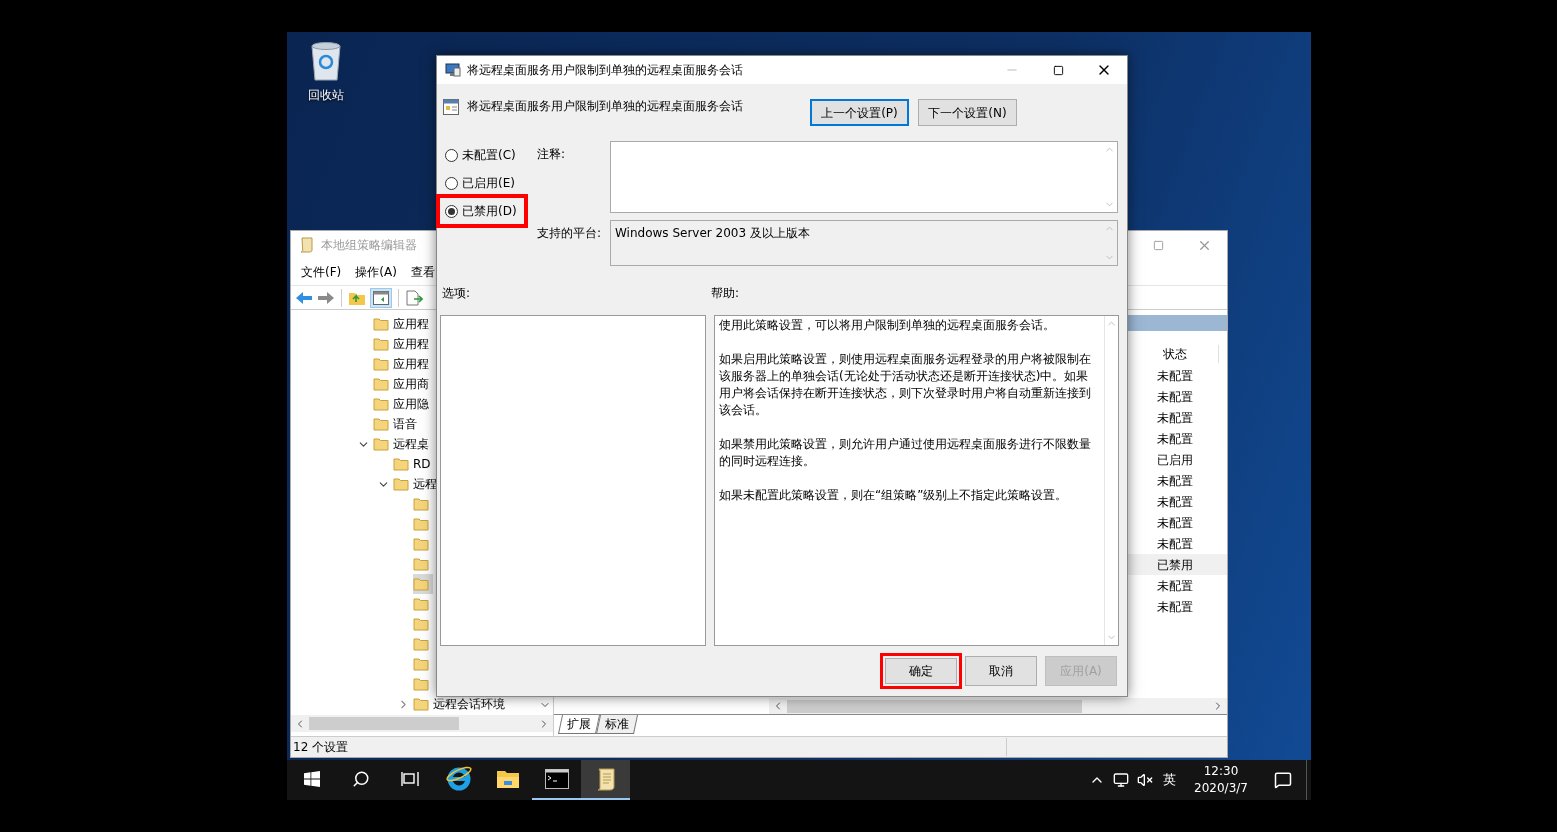 The width and height of the screenshot is (1557, 832). Describe the element at coordinates (451, 107) in the screenshot. I see `policy-setting-icon` at that location.